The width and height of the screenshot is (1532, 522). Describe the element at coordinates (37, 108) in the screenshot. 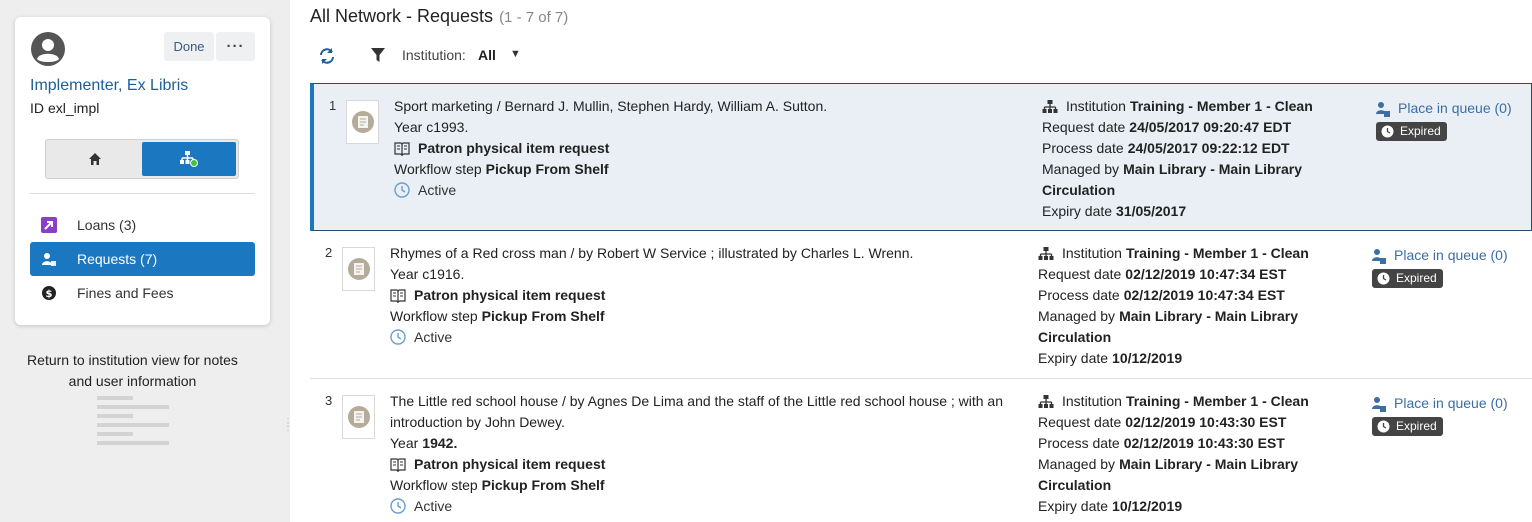

I see `user-id-label: ID` at that location.